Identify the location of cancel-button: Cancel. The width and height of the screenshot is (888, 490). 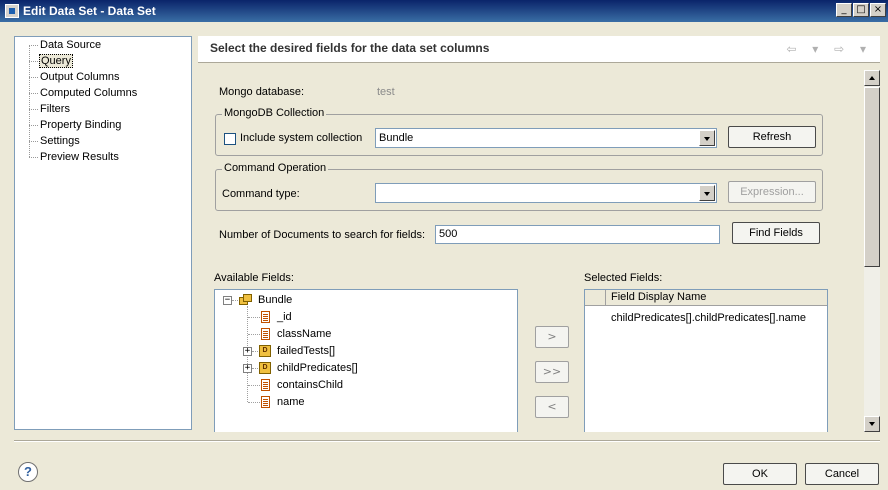
(842, 474).